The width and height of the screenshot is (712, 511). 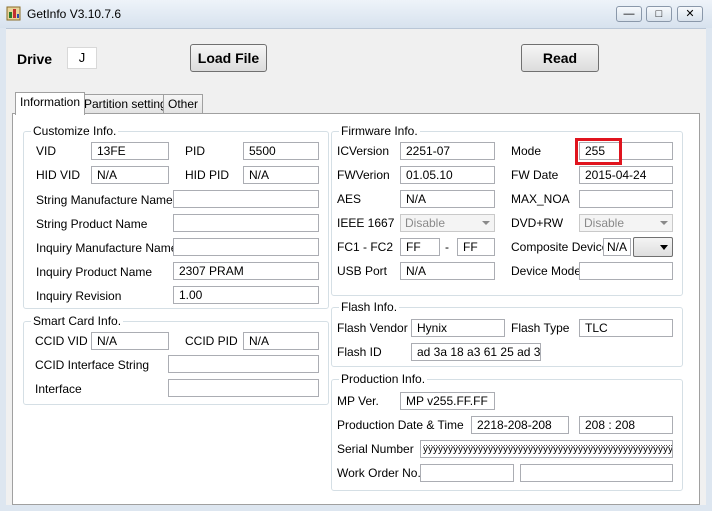 What do you see at coordinates (447, 199) in the screenshot?
I see `aes-field: N/A` at bounding box center [447, 199].